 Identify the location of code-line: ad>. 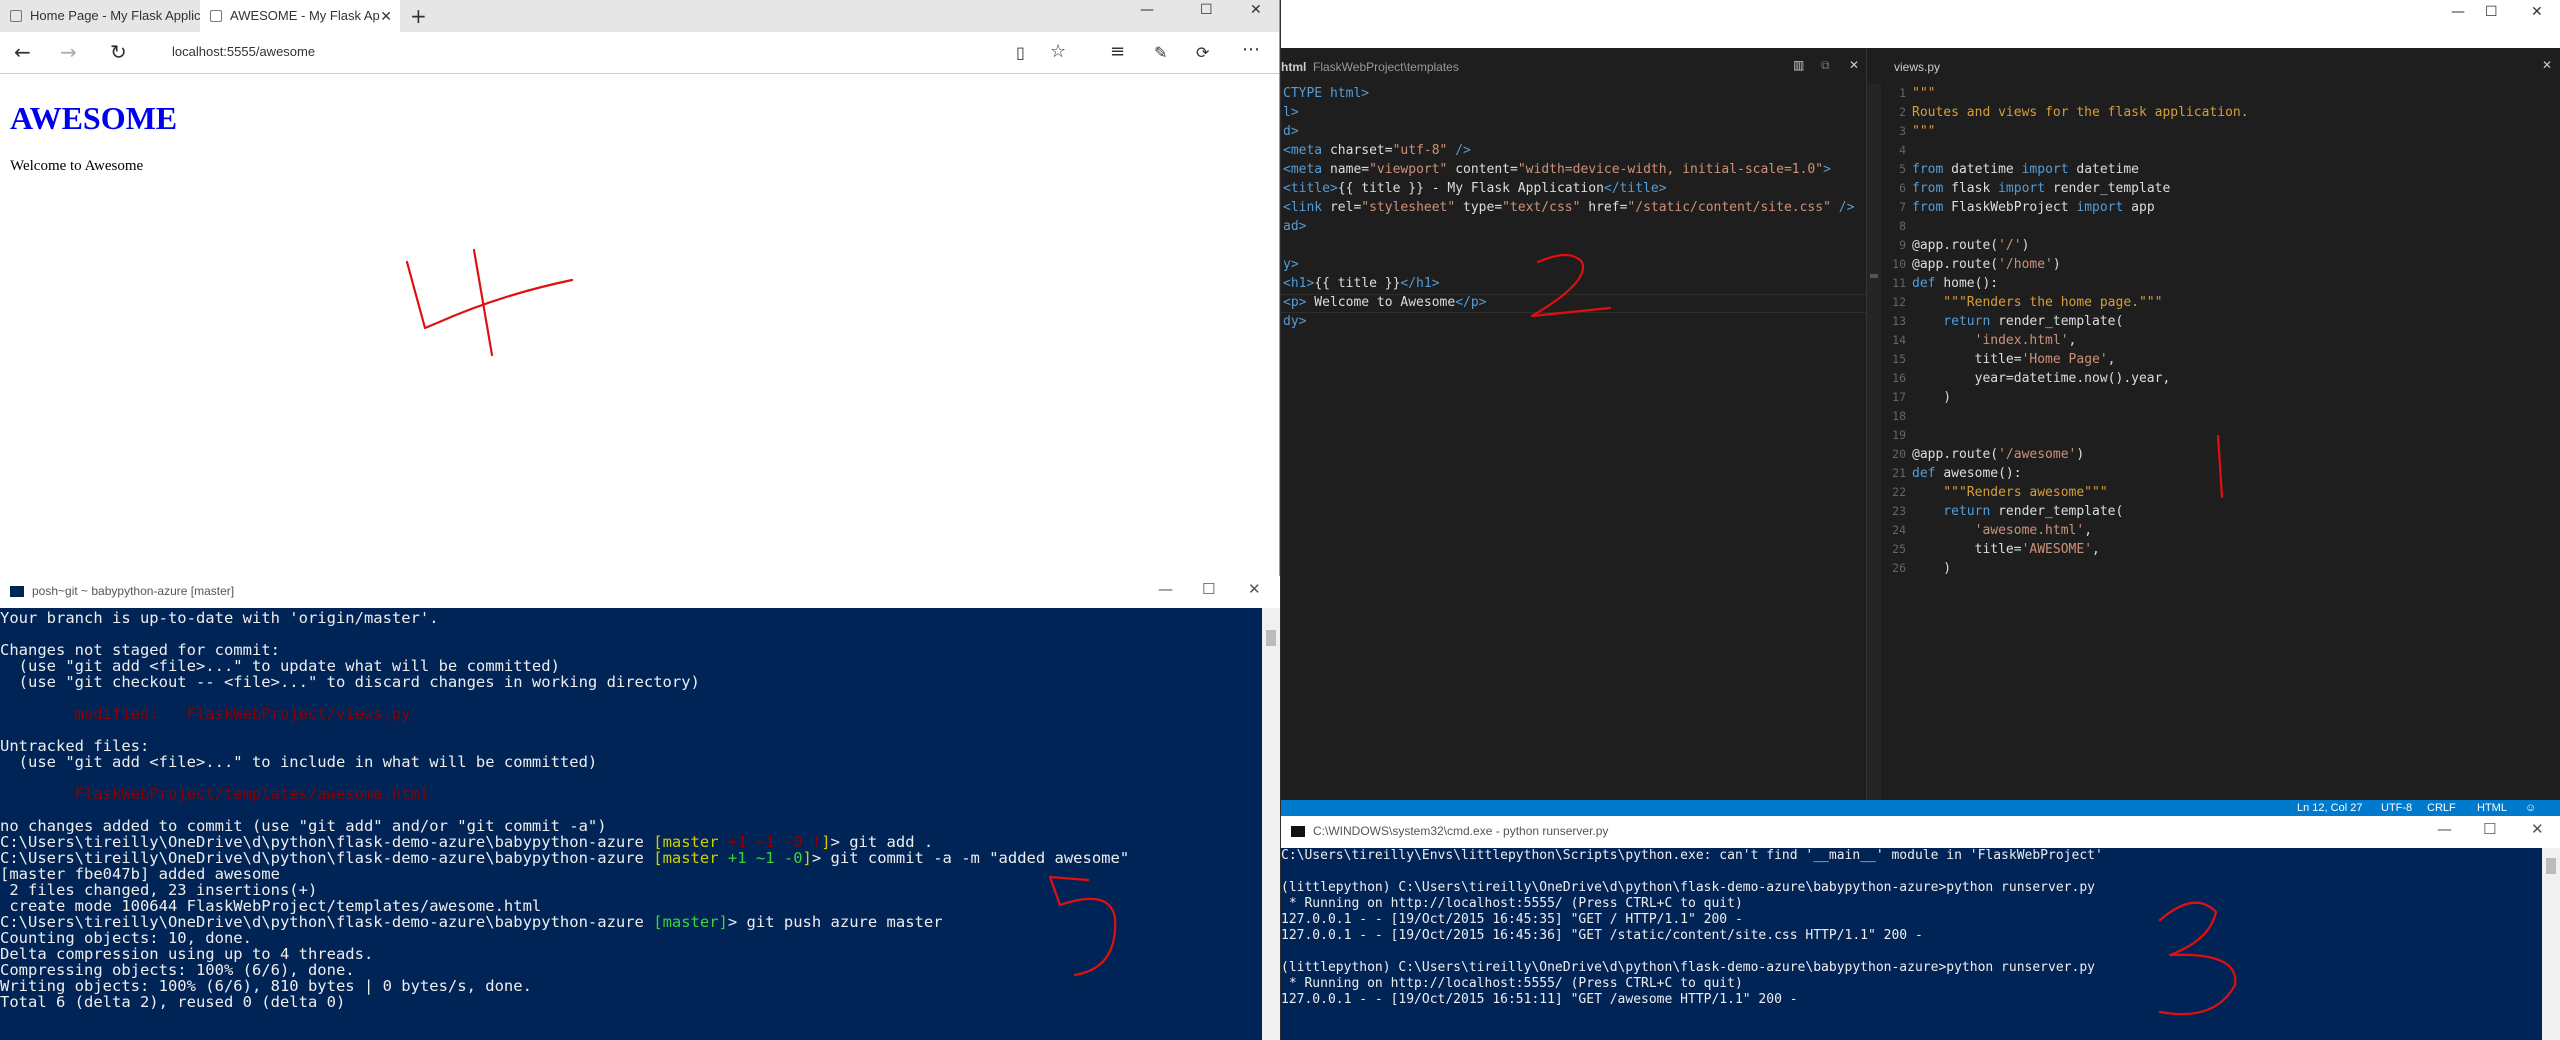
(1568, 226).